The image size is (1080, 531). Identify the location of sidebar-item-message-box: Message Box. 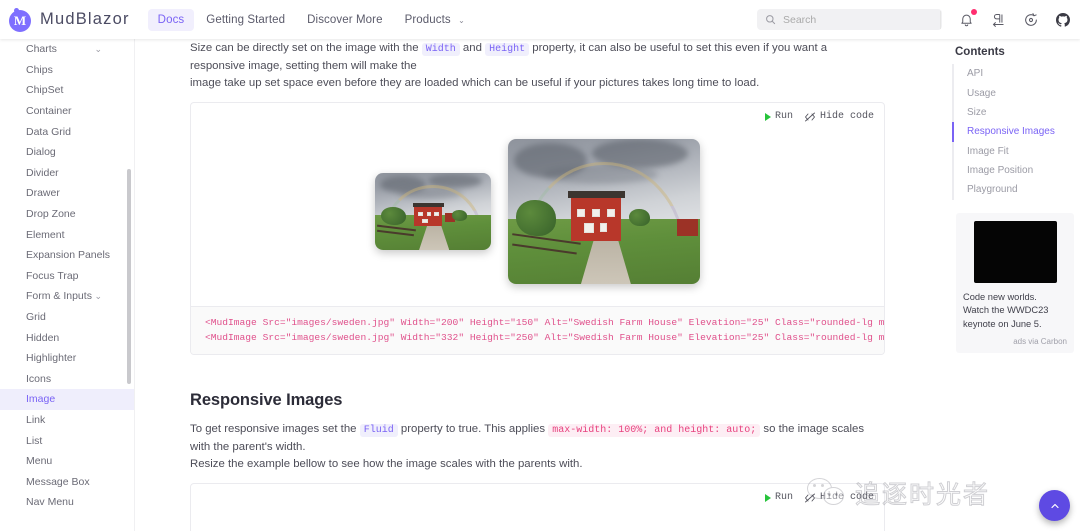
(67, 481).